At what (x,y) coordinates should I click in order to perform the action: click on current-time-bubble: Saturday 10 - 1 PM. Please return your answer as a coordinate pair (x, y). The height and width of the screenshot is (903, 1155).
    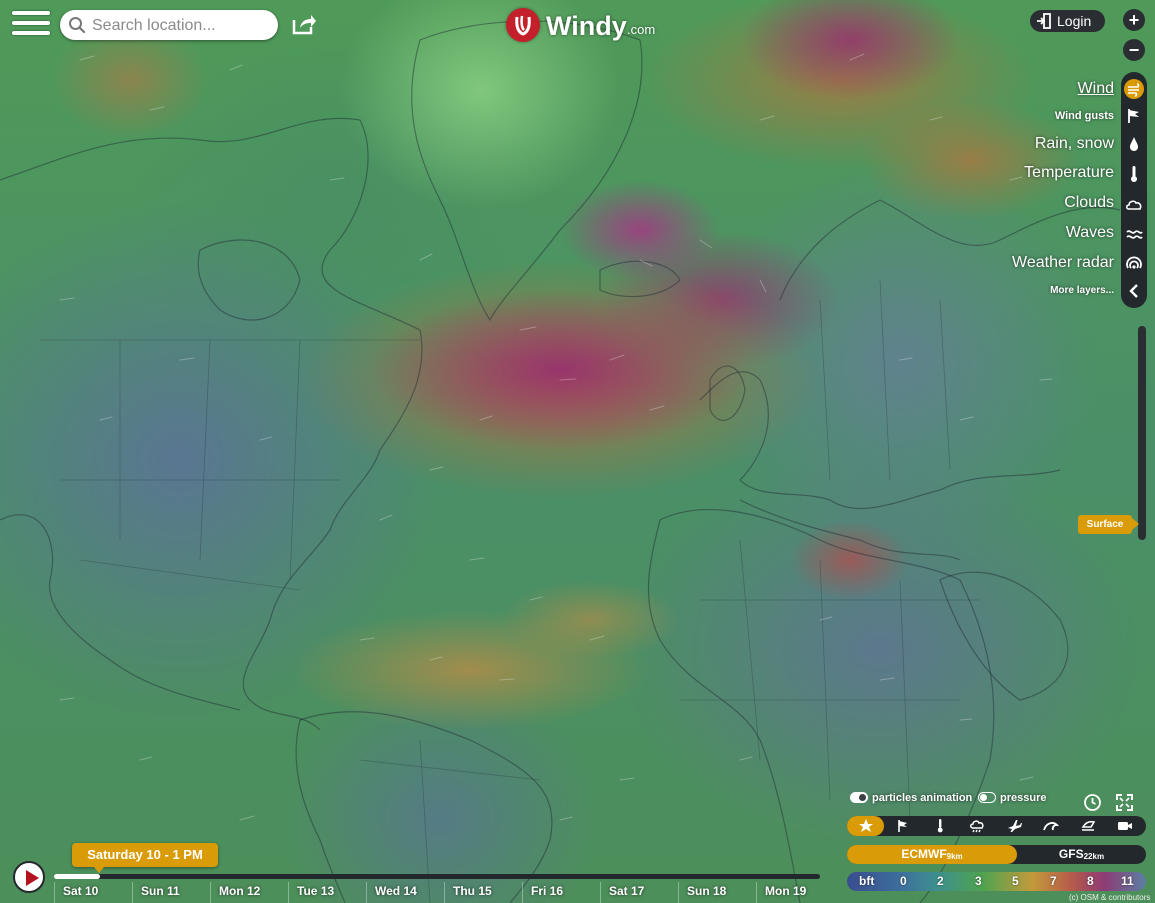
    Looking at the image, I should click on (145, 858).